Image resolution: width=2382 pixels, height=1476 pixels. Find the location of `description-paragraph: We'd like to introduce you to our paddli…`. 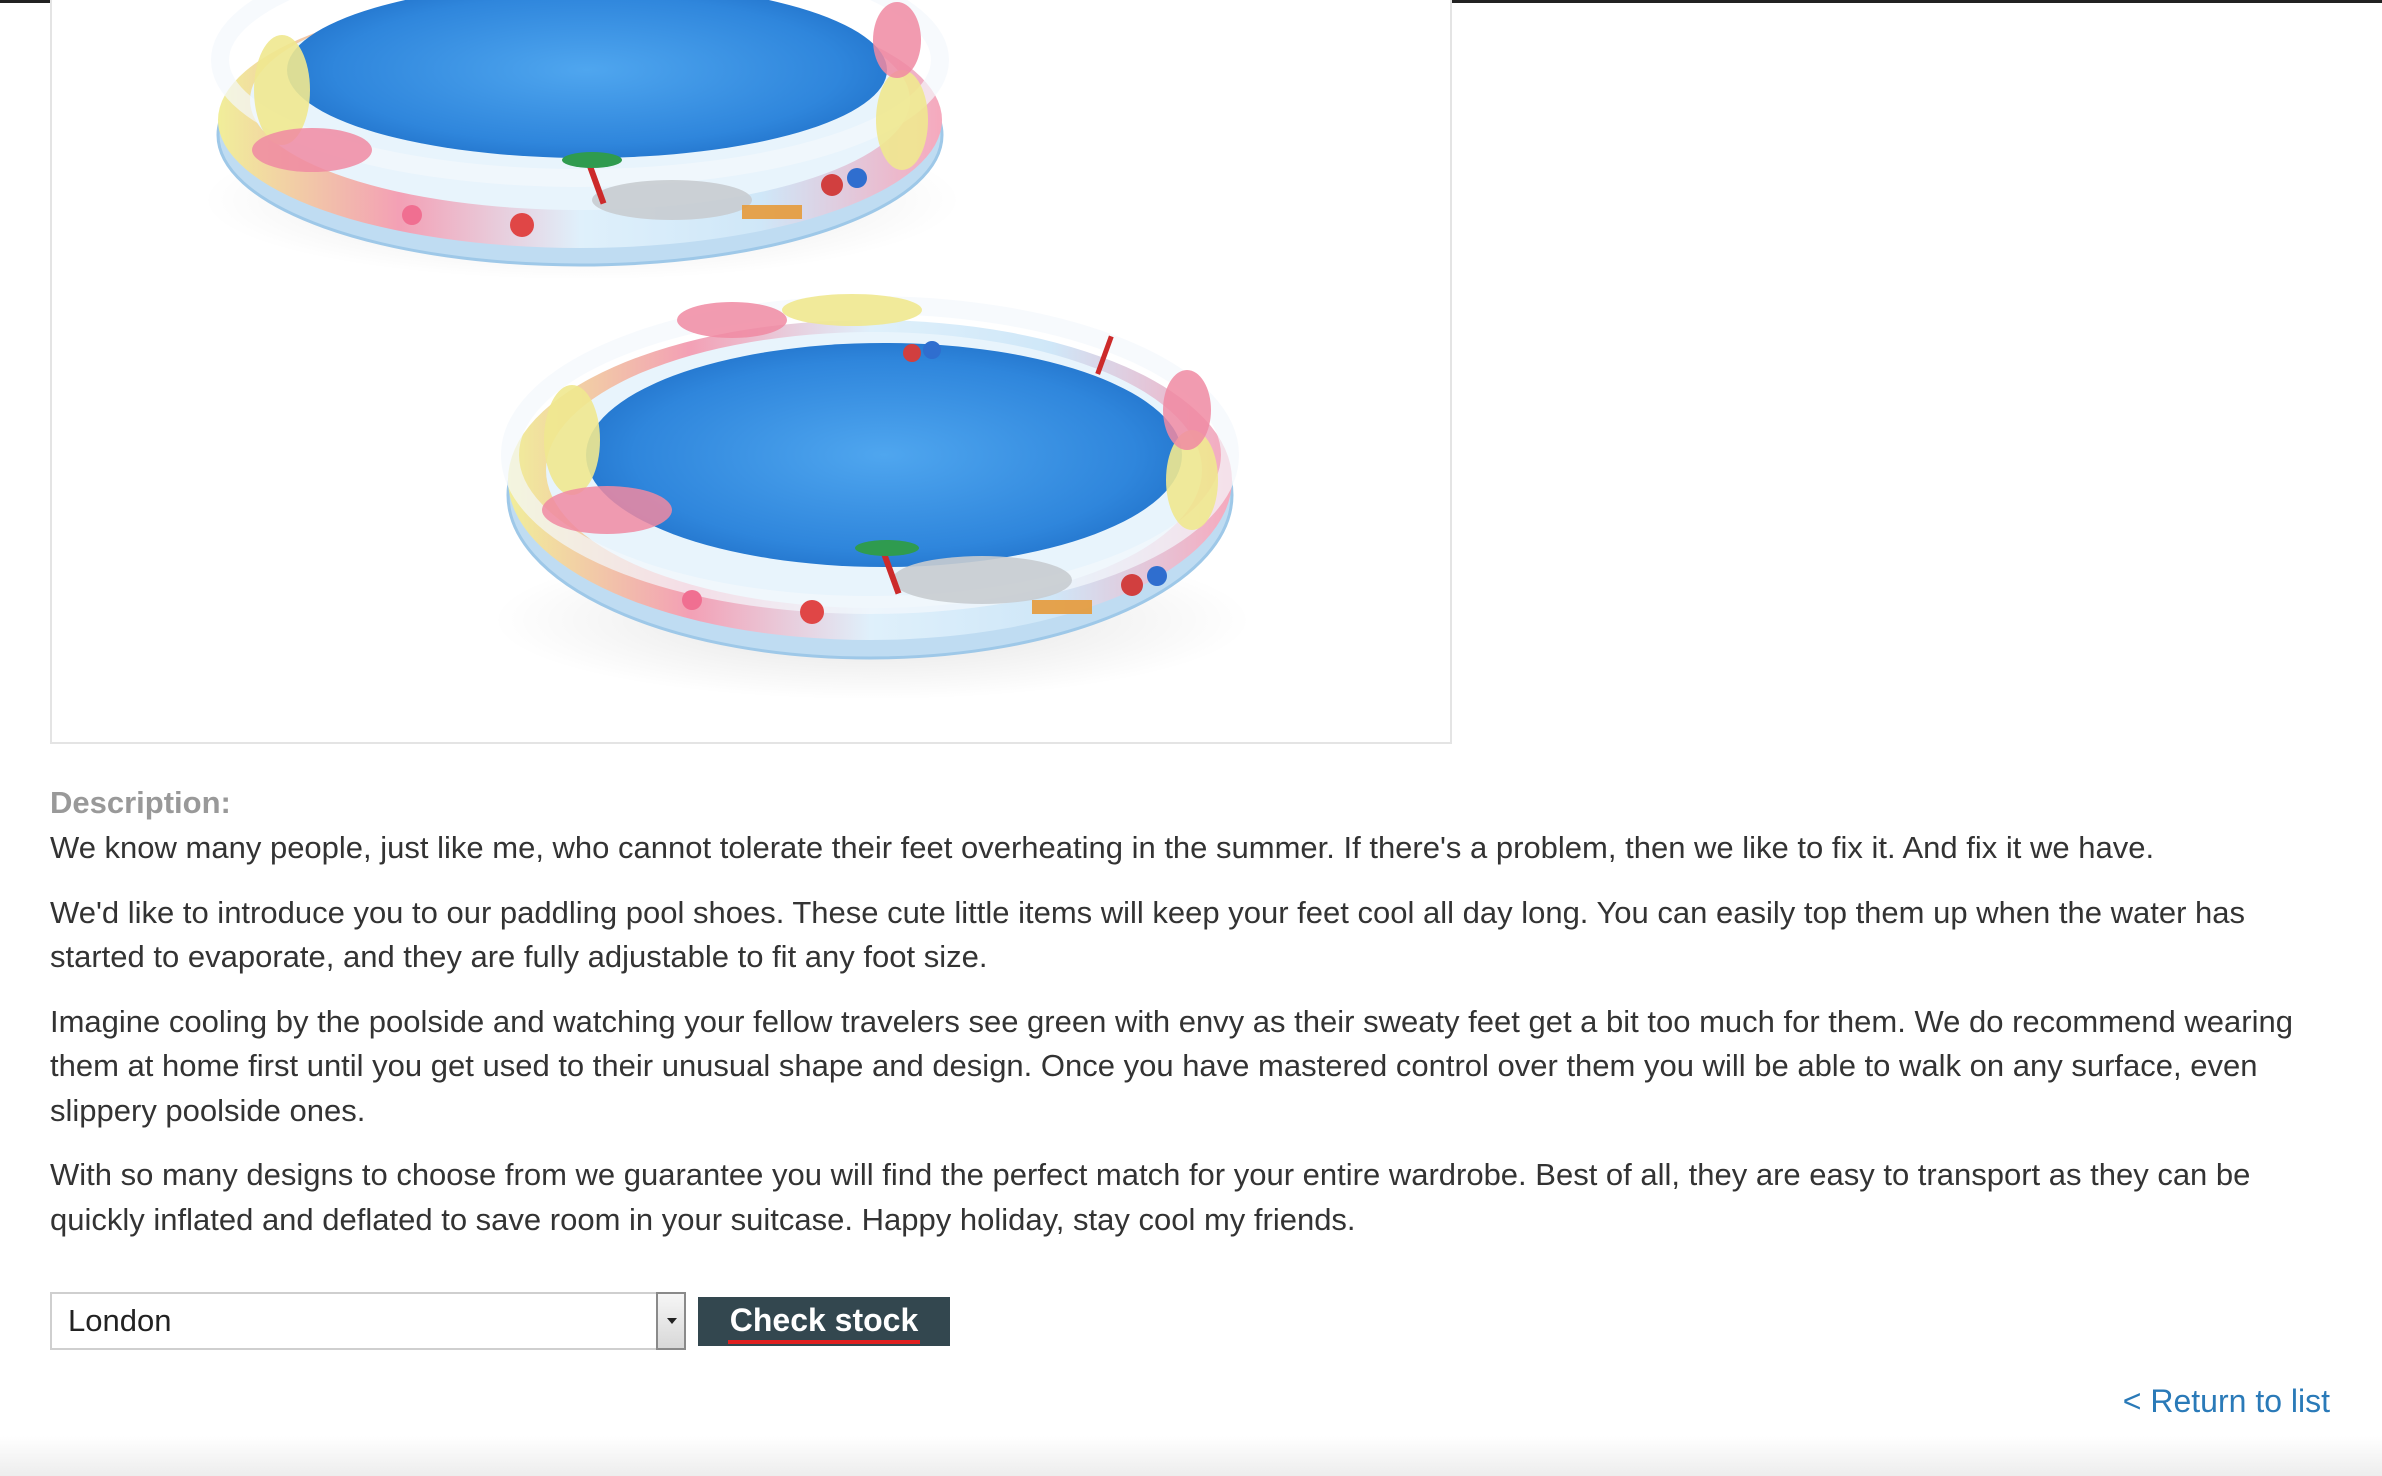

description-paragraph: We'd like to introduce you to our paddli… is located at coordinates (1148, 934).